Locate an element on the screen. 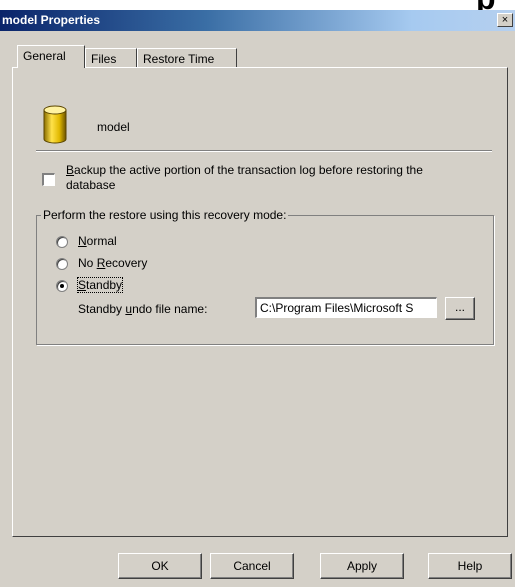 Image resolution: width=515 pixels, height=587 pixels. radio-normal is located at coordinates (62, 242).